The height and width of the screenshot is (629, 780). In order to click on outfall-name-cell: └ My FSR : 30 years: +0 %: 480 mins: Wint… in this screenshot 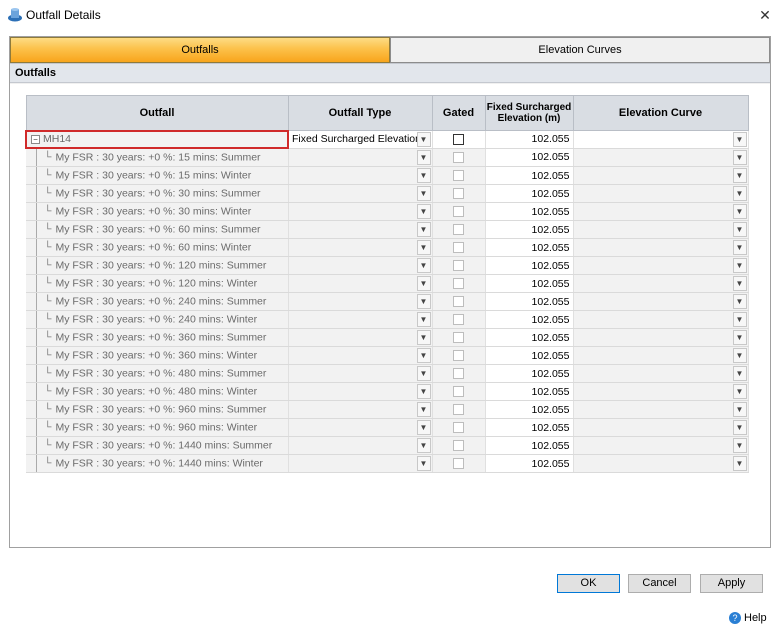, I will do `click(157, 391)`.